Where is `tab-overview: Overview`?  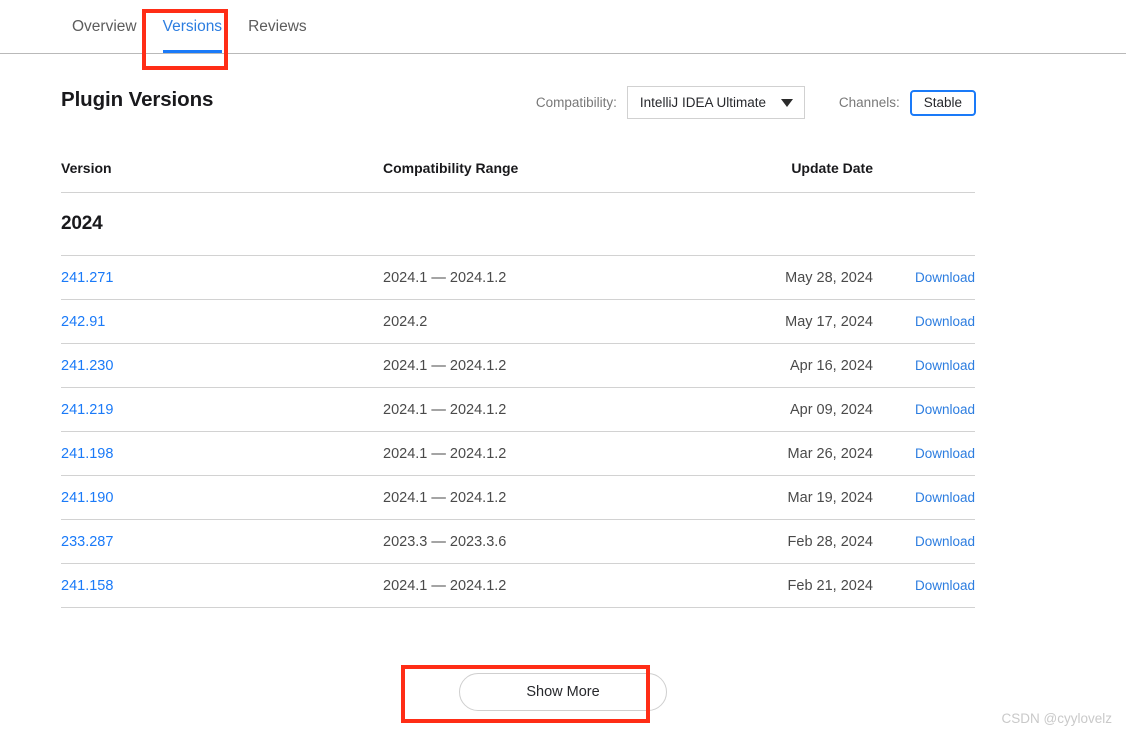
tab-overview: Overview is located at coordinates (104, 26).